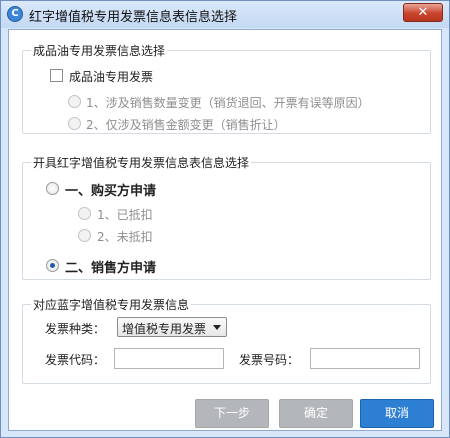 The image size is (450, 438). What do you see at coordinates (397, 413) in the screenshot?
I see `cancel-button: 取消` at bounding box center [397, 413].